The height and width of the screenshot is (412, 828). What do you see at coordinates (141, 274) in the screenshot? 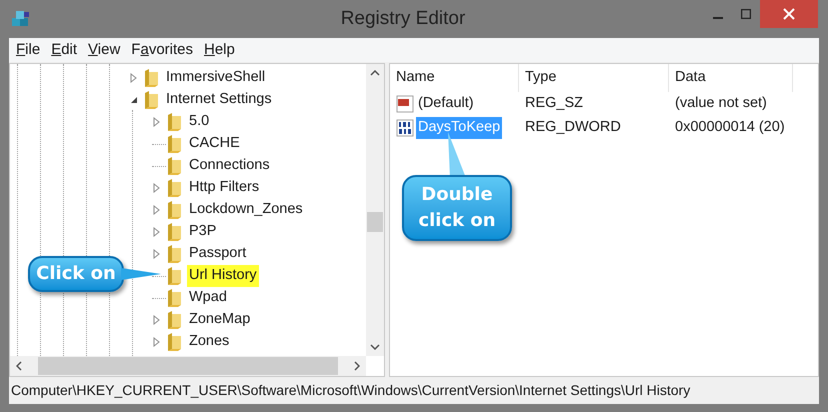
I see `callout-pointer` at bounding box center [141, 274].